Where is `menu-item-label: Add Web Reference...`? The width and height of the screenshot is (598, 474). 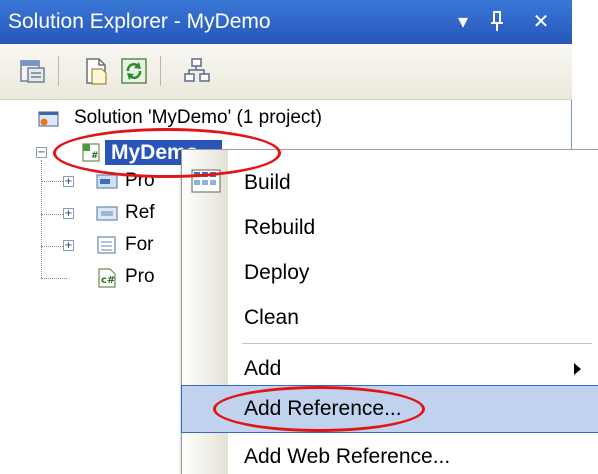 menu-item-label: Add Web Reference... is located at coordinates (347, 456).